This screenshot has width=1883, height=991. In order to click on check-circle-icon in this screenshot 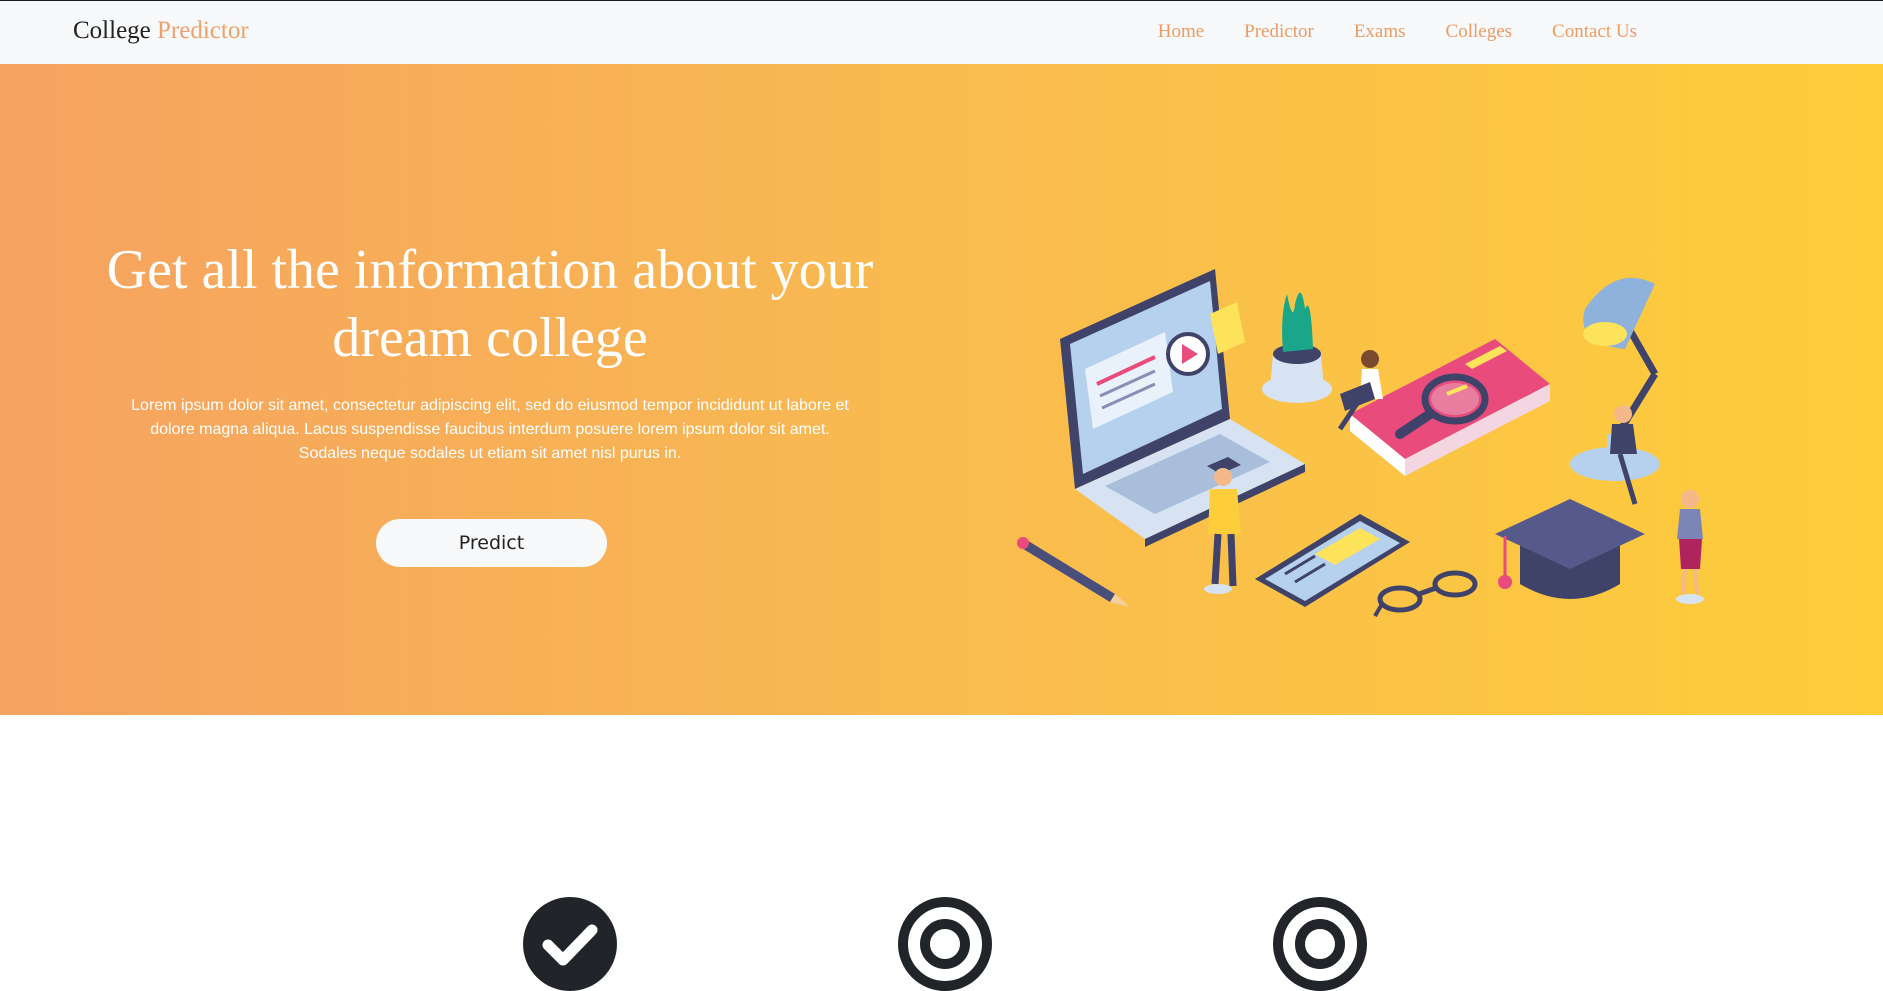, I will do `click(570, 944)`.